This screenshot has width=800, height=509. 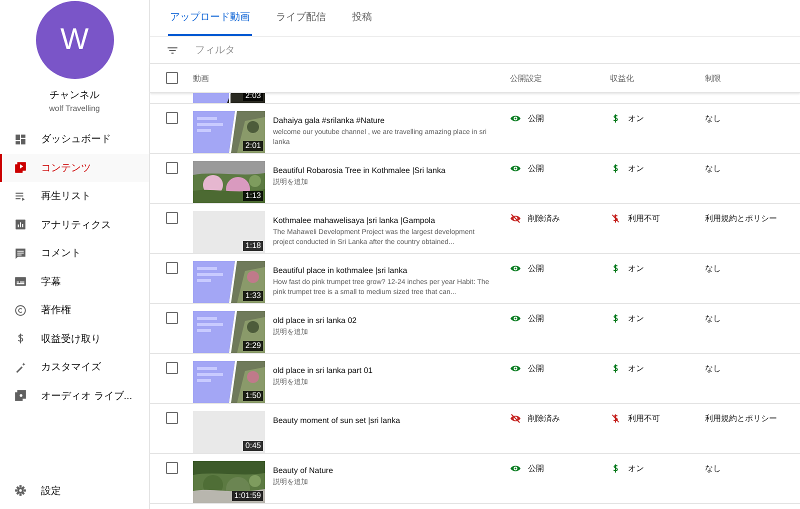 I want to click on video-duration: 2:29, so click(x=253, y=346).